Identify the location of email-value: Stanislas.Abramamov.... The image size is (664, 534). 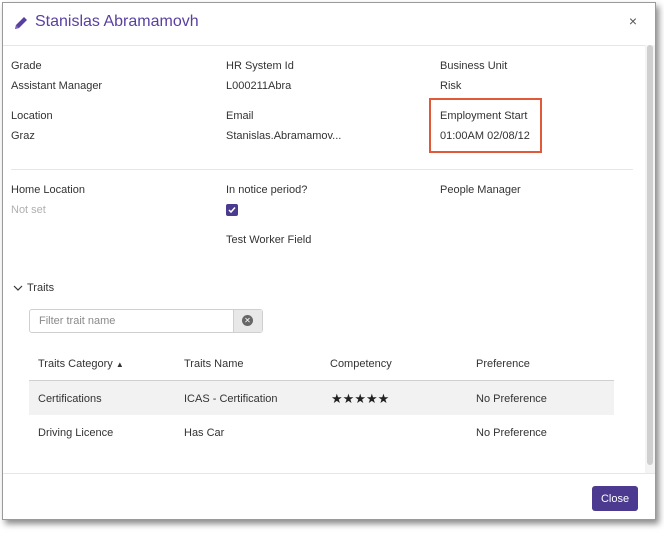
(284, 136).